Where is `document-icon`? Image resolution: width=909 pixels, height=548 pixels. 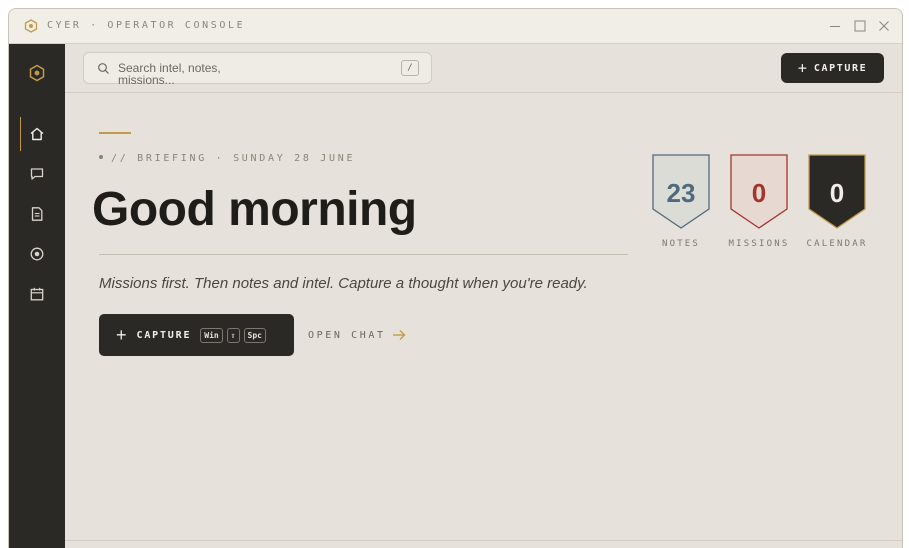 document-icon is located at coordinates (37, 214).